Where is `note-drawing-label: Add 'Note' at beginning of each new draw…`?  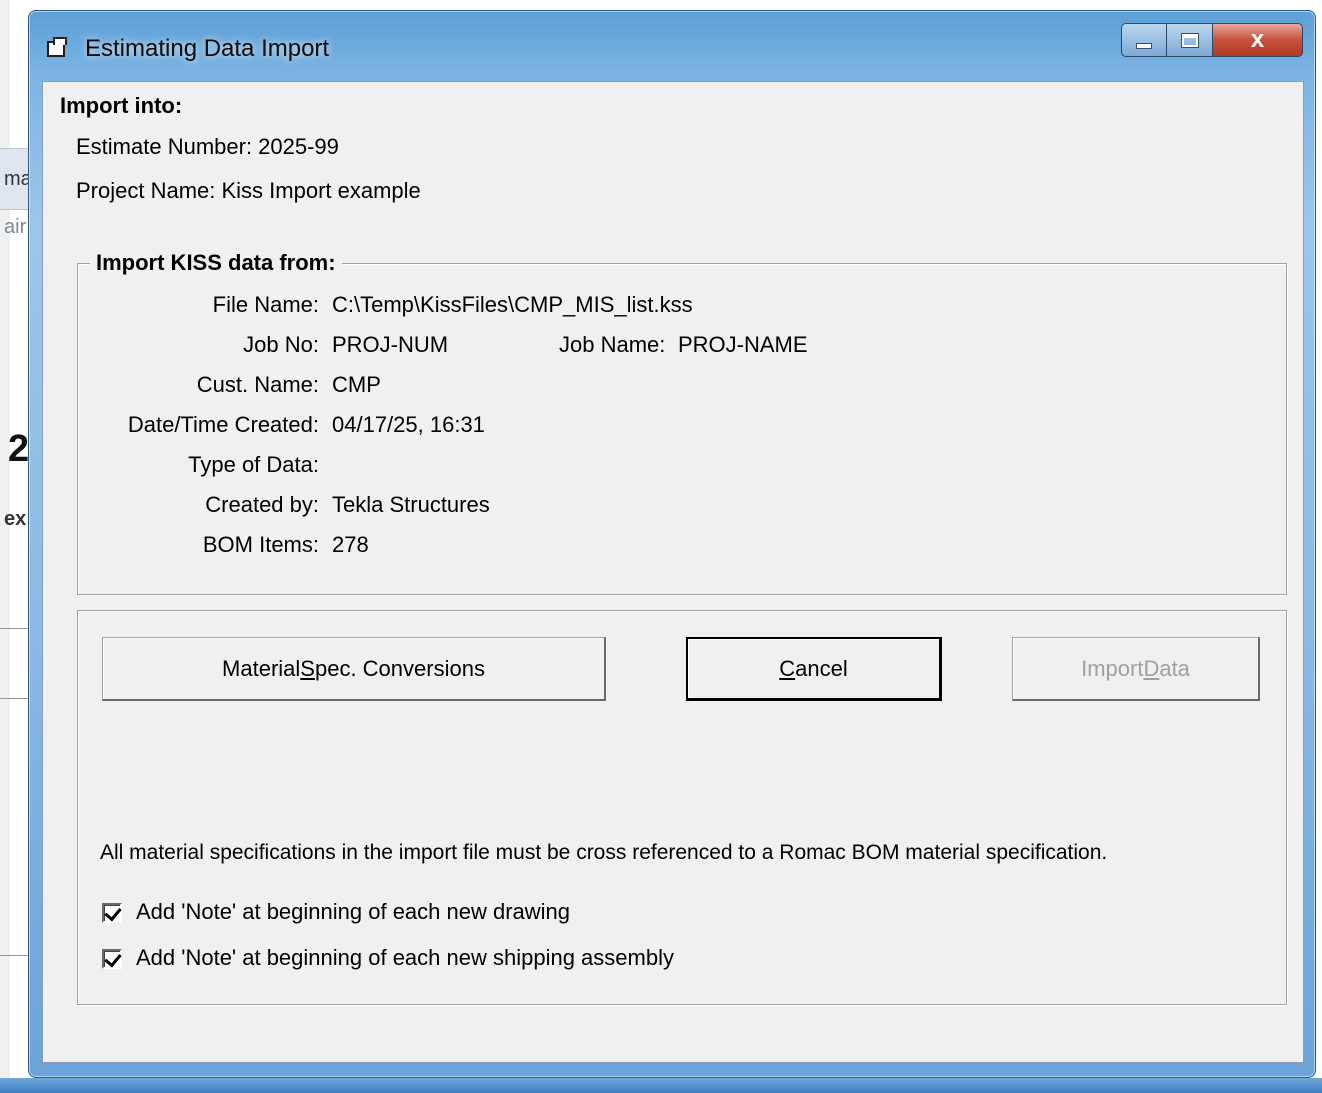 note-drawing-label: Add 'Note' at beginning of each new draw… is located at coordinates (353, 912).